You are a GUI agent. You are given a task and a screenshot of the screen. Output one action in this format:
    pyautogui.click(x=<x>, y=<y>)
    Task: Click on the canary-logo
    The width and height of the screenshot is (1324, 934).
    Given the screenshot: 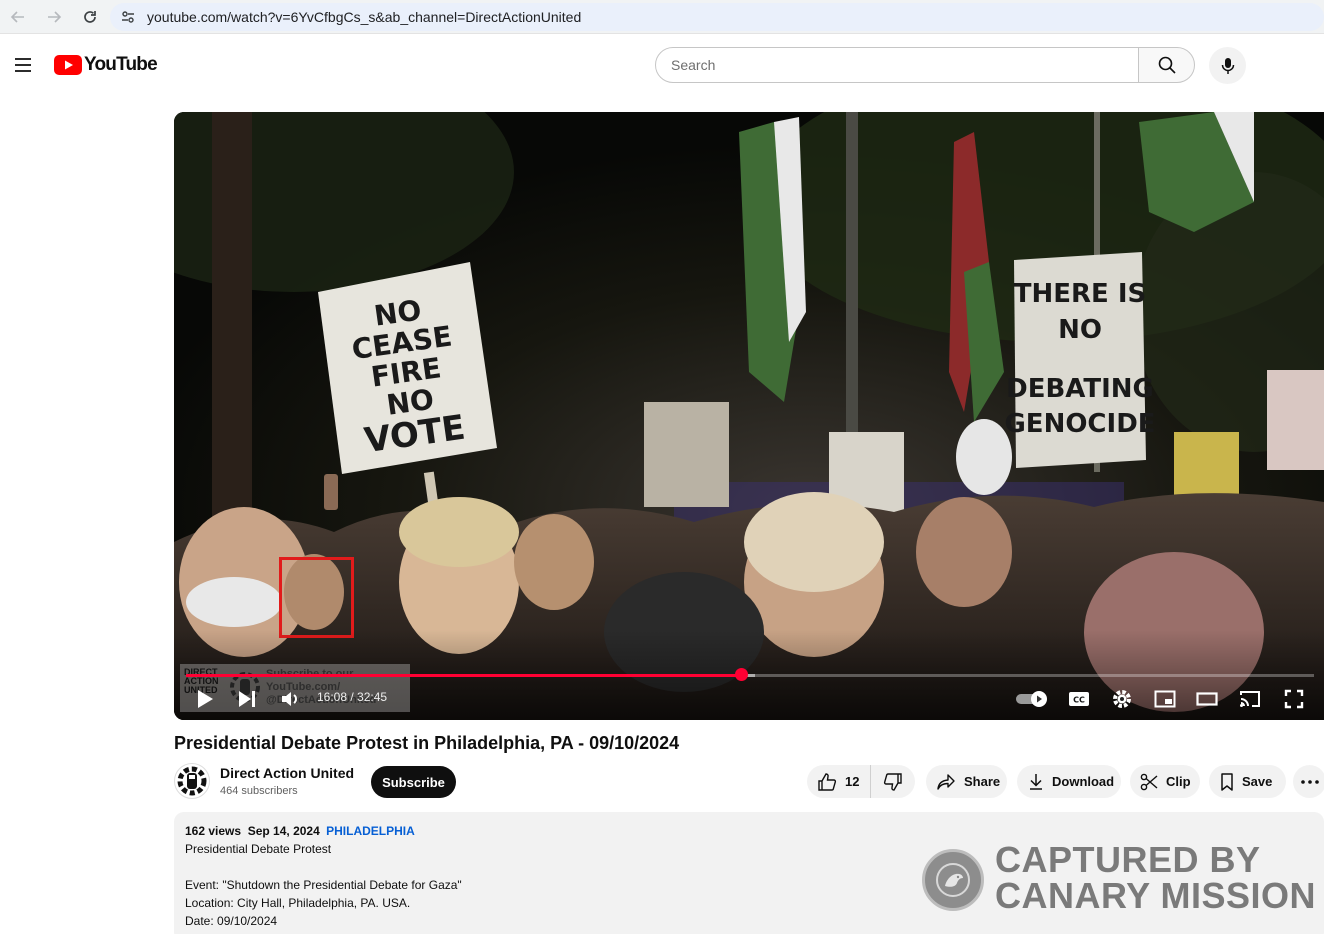 What is the action you would take?
    pyautogui.click(x=953, y=880)
    